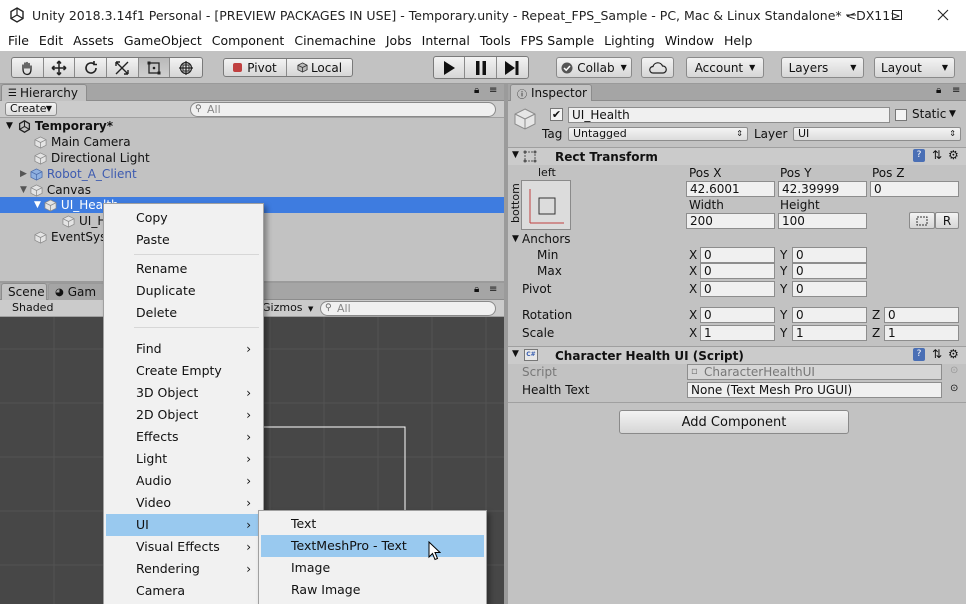 The height and width of the screenshot is (604, 966). I want to click on menu-fps-sample: FPS Sample, so click(558, 40).